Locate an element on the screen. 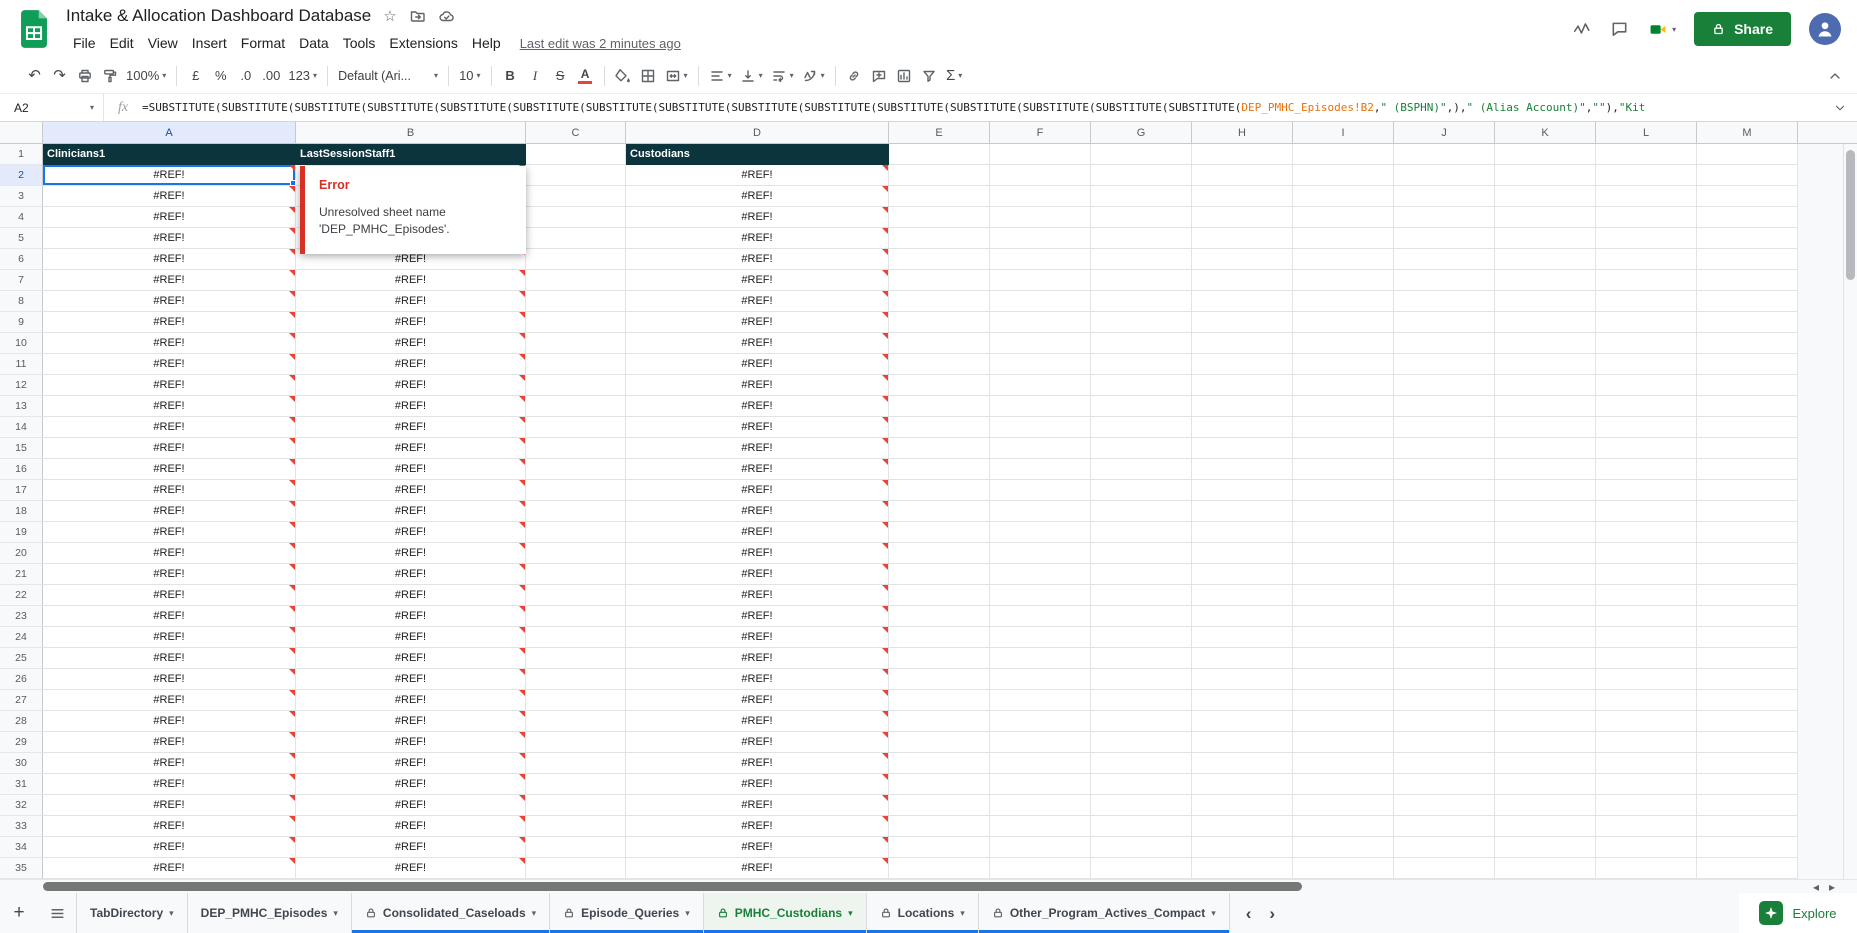 This screenshot has height=933, width=1857. insert-comment-button is located at coordinates (879, 76).